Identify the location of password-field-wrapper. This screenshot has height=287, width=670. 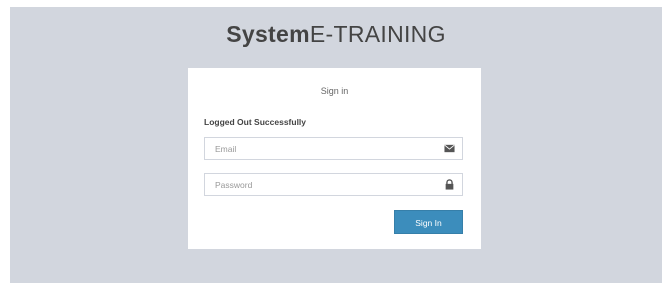
(333, 184).